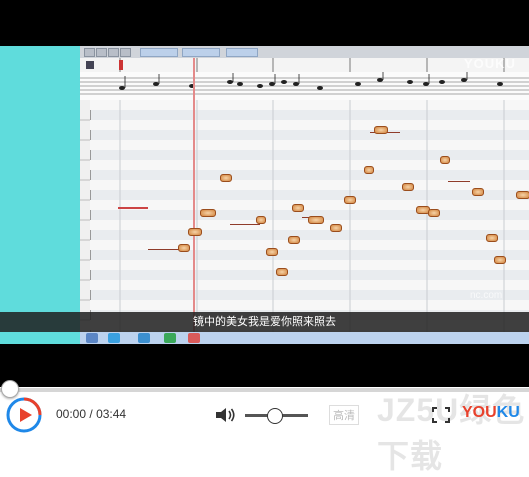 The image size is (529, 477). What do you see at coordinates (486, 295) in the screenshot?
I see `ghost-logo: nc.com` at bounding box center [486, 295].